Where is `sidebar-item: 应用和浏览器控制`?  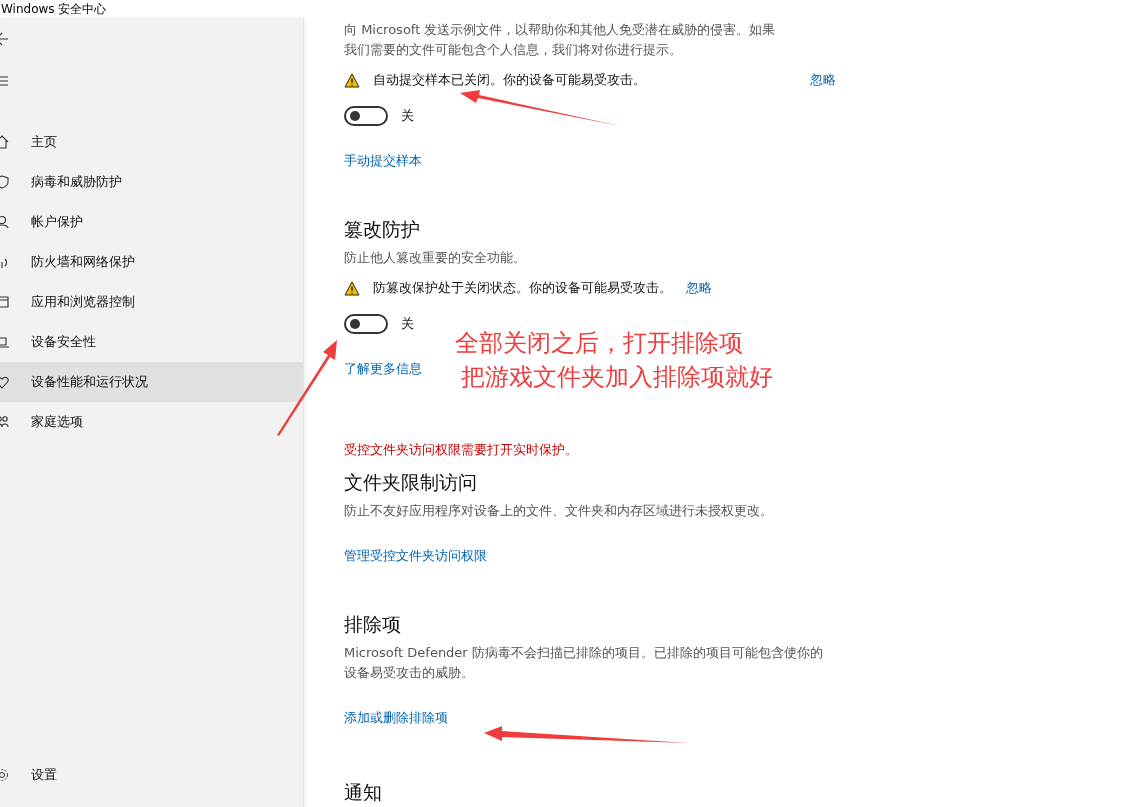 sidebar-item: 应用和浏览器控制 is located at coordinates (151, 302).